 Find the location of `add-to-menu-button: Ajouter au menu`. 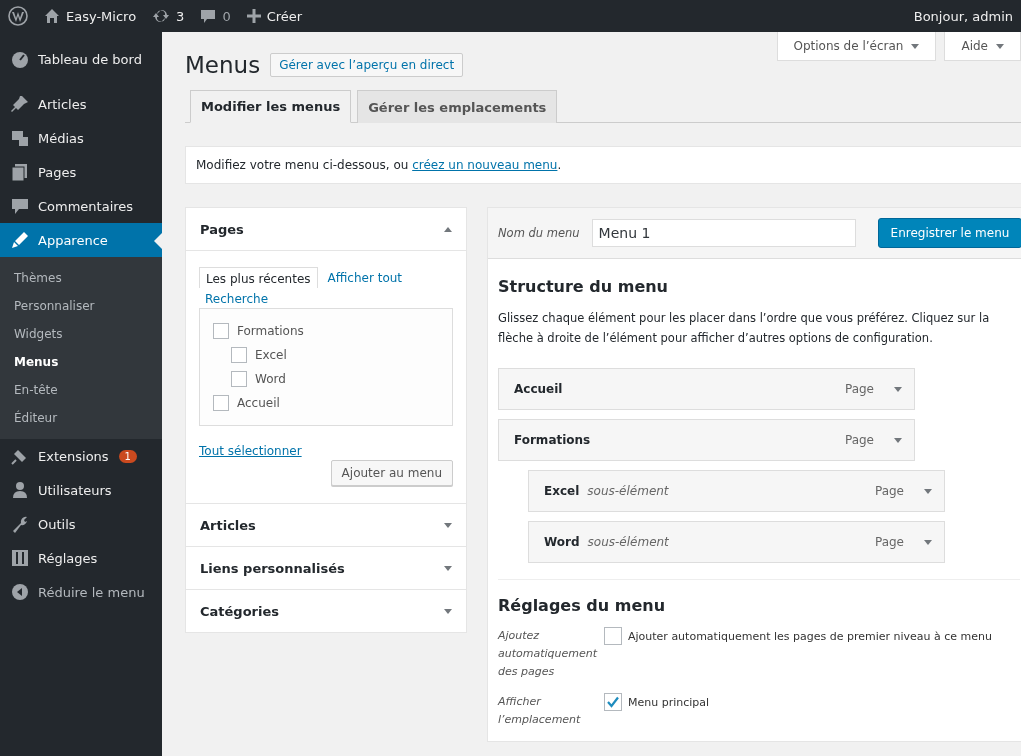

add-to-menu-button: Ajouter au menu is located at coordinates (391, 473).